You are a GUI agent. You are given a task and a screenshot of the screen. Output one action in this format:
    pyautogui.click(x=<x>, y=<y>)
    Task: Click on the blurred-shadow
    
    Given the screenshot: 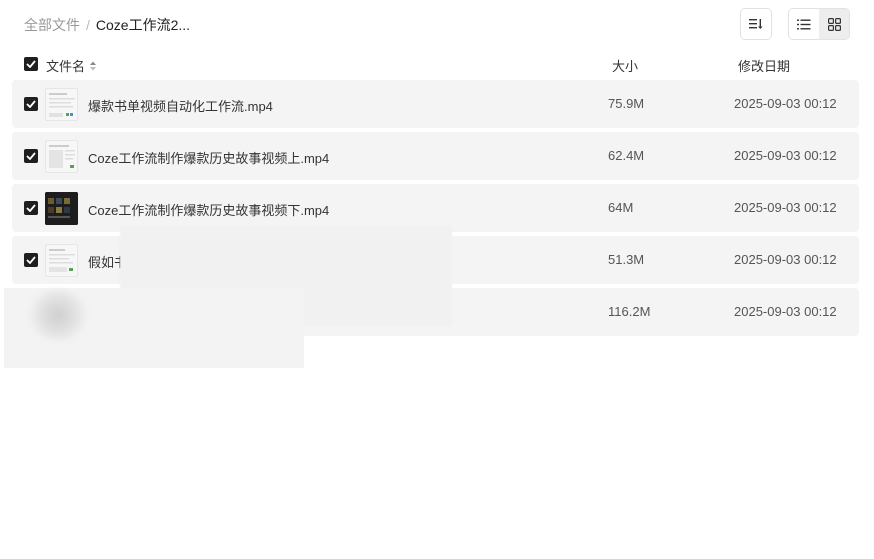 What is the action you would take?
    pyautogui.click(x=58, y=315)
    